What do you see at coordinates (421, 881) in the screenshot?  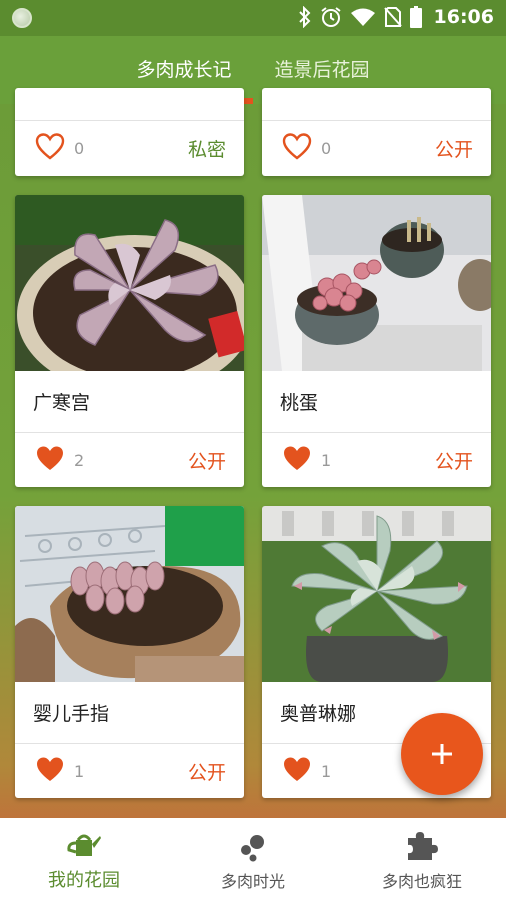 I see `nav-label: 多肉也疯狂` at bounding box center [421, 881].